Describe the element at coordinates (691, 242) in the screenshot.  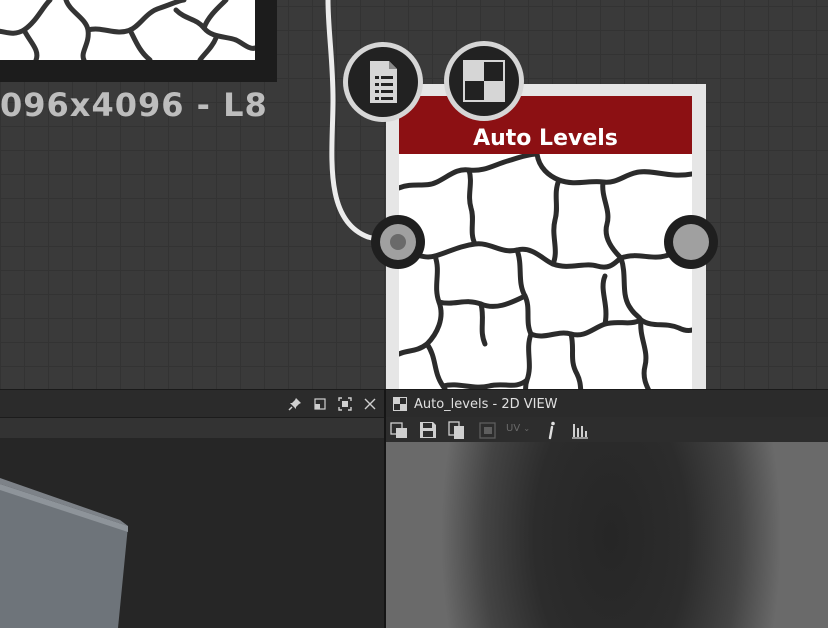
I see `output-port` at that location.